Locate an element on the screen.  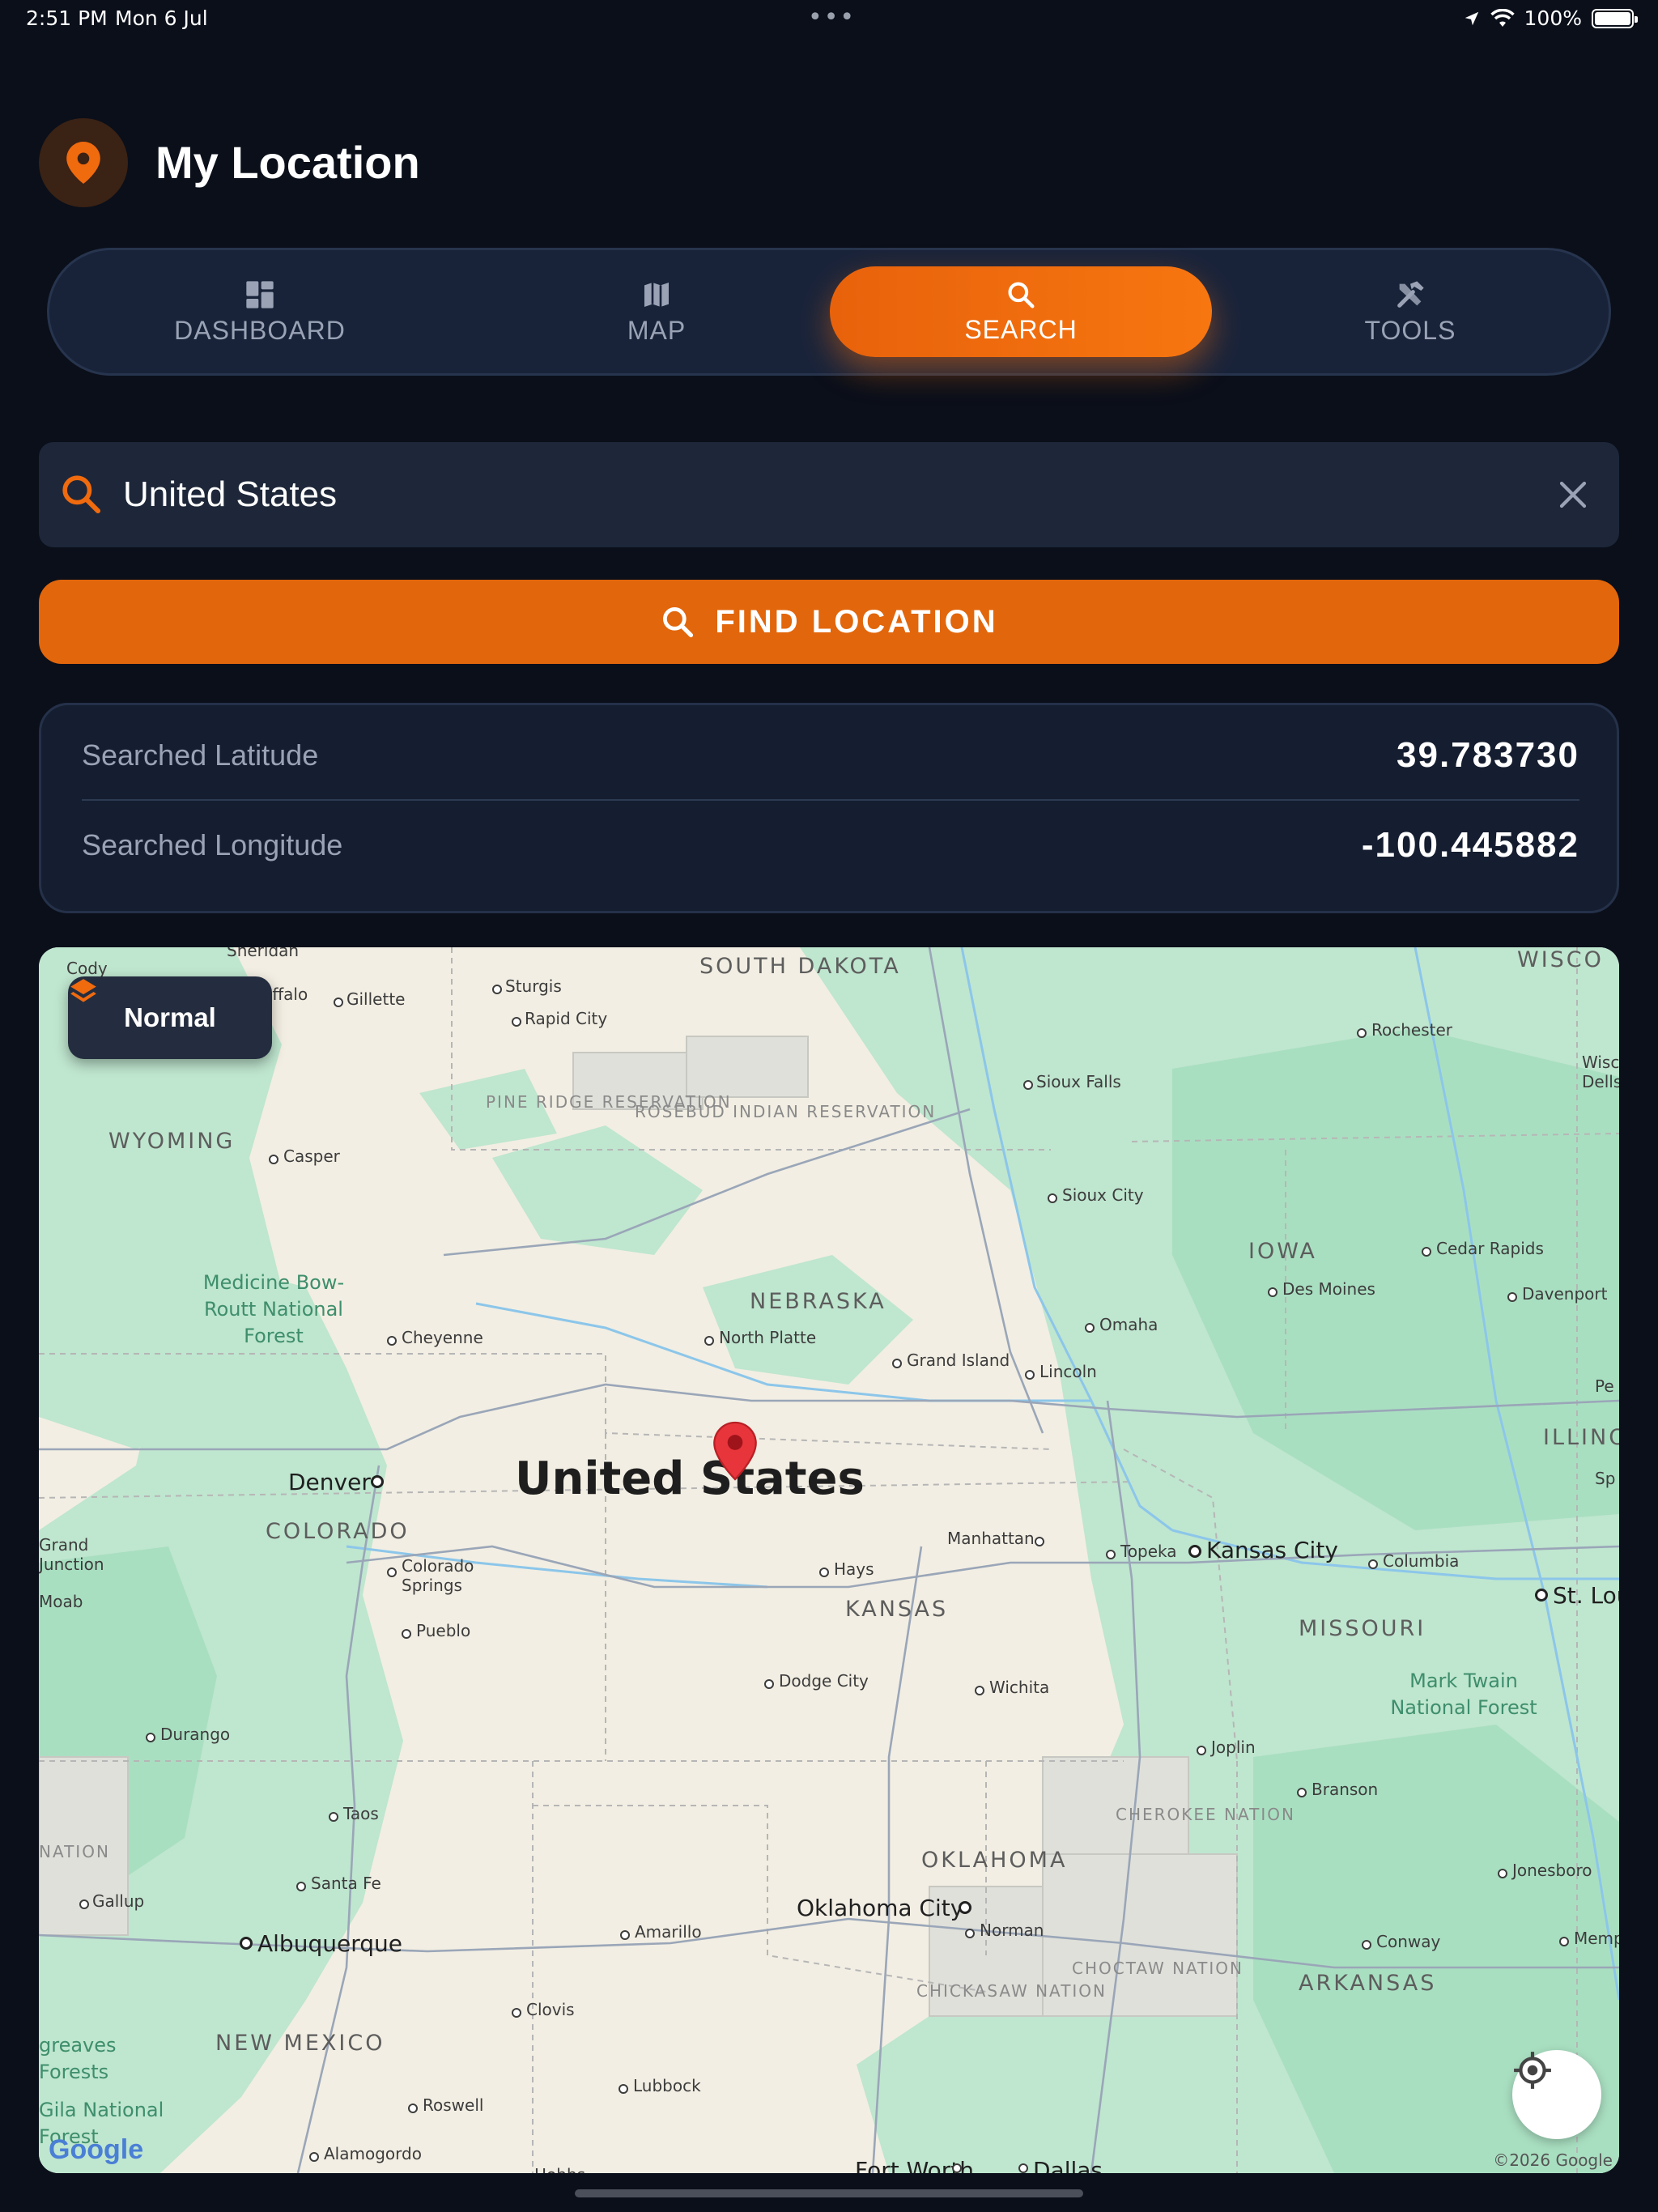
map-label-nebraska: NEBRASKA is located at coordinates (818, 1302).